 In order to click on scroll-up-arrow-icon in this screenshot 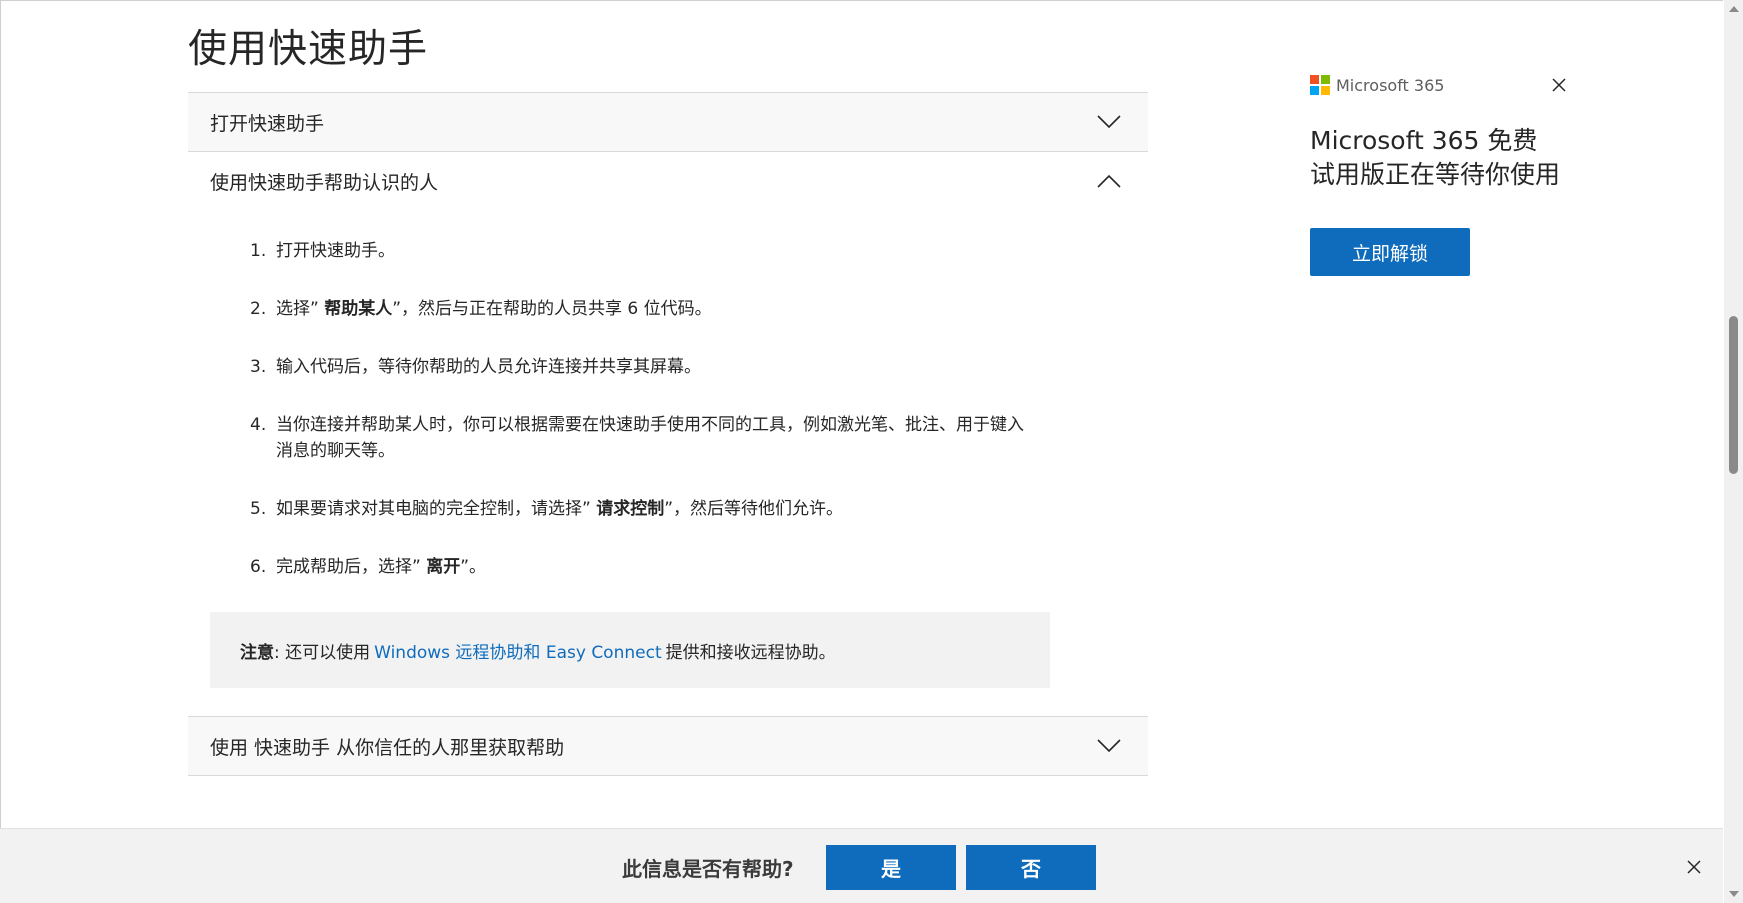, I will do `click(1734, 9)`.